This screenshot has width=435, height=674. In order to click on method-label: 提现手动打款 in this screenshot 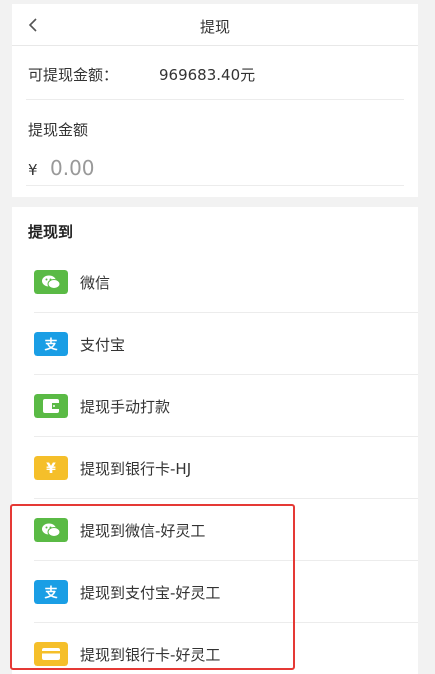, I will do `click(125, 407)`.